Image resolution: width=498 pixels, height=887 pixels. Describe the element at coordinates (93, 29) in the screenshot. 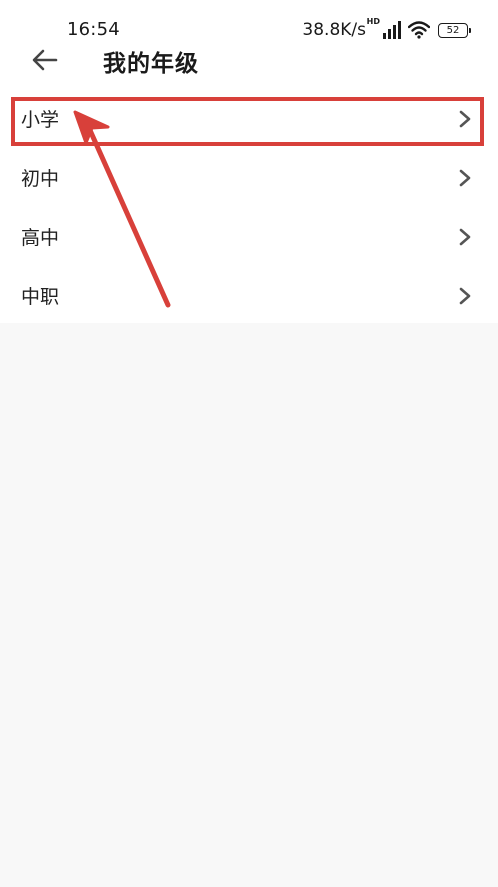

I see `status-time: 16:54` at that location.